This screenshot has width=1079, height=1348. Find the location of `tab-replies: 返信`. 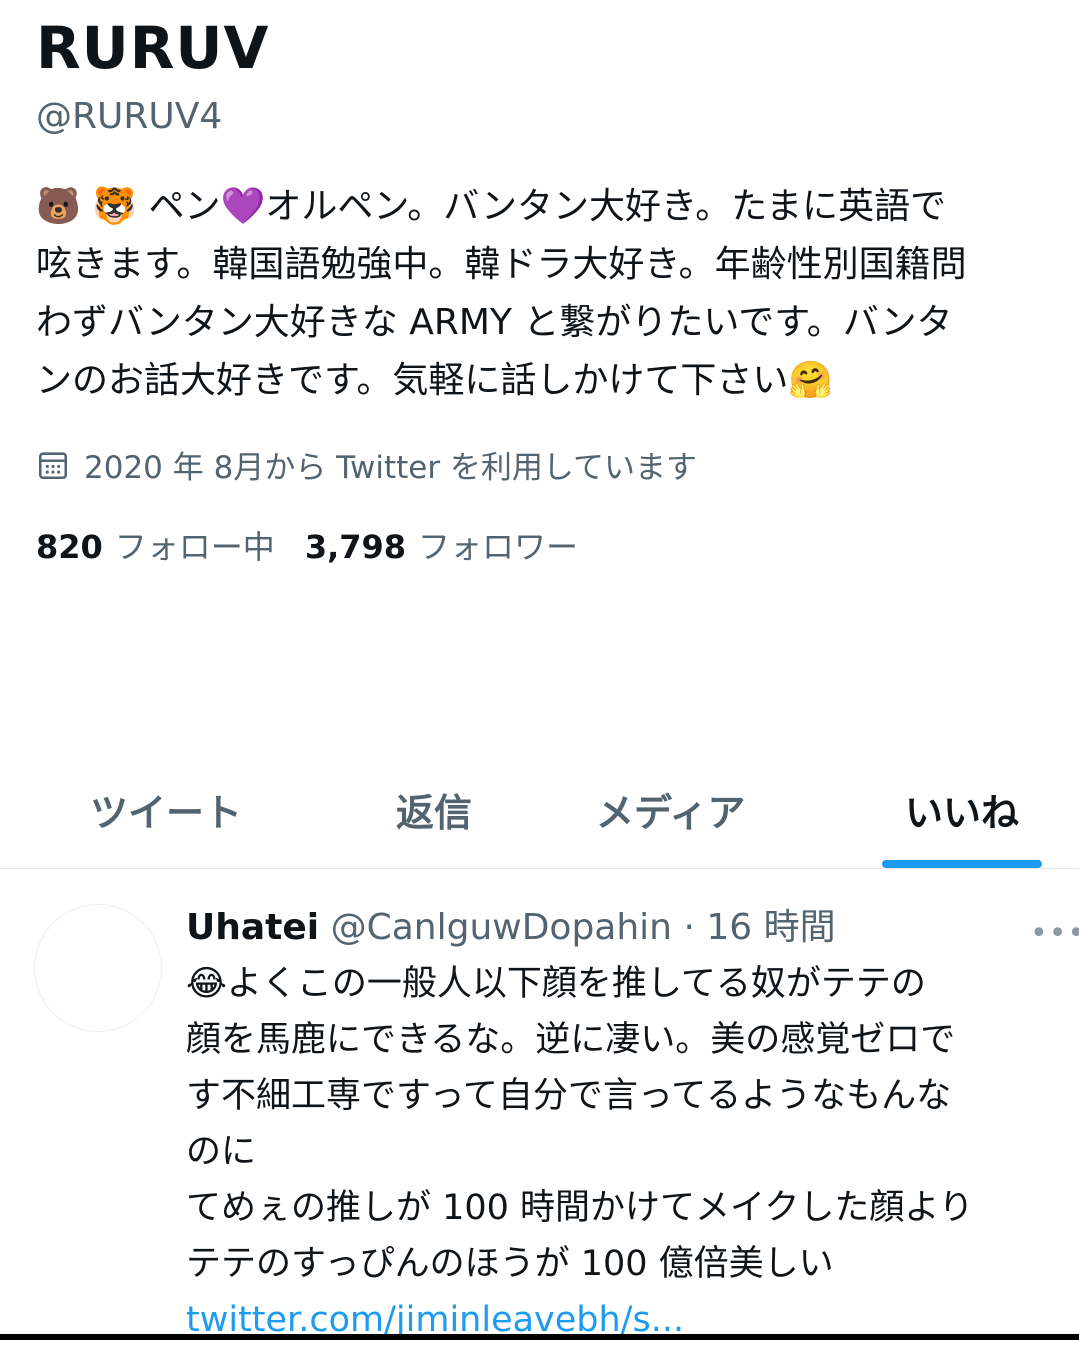

tab-replies: 返信 is located at coordinates (434, 809).